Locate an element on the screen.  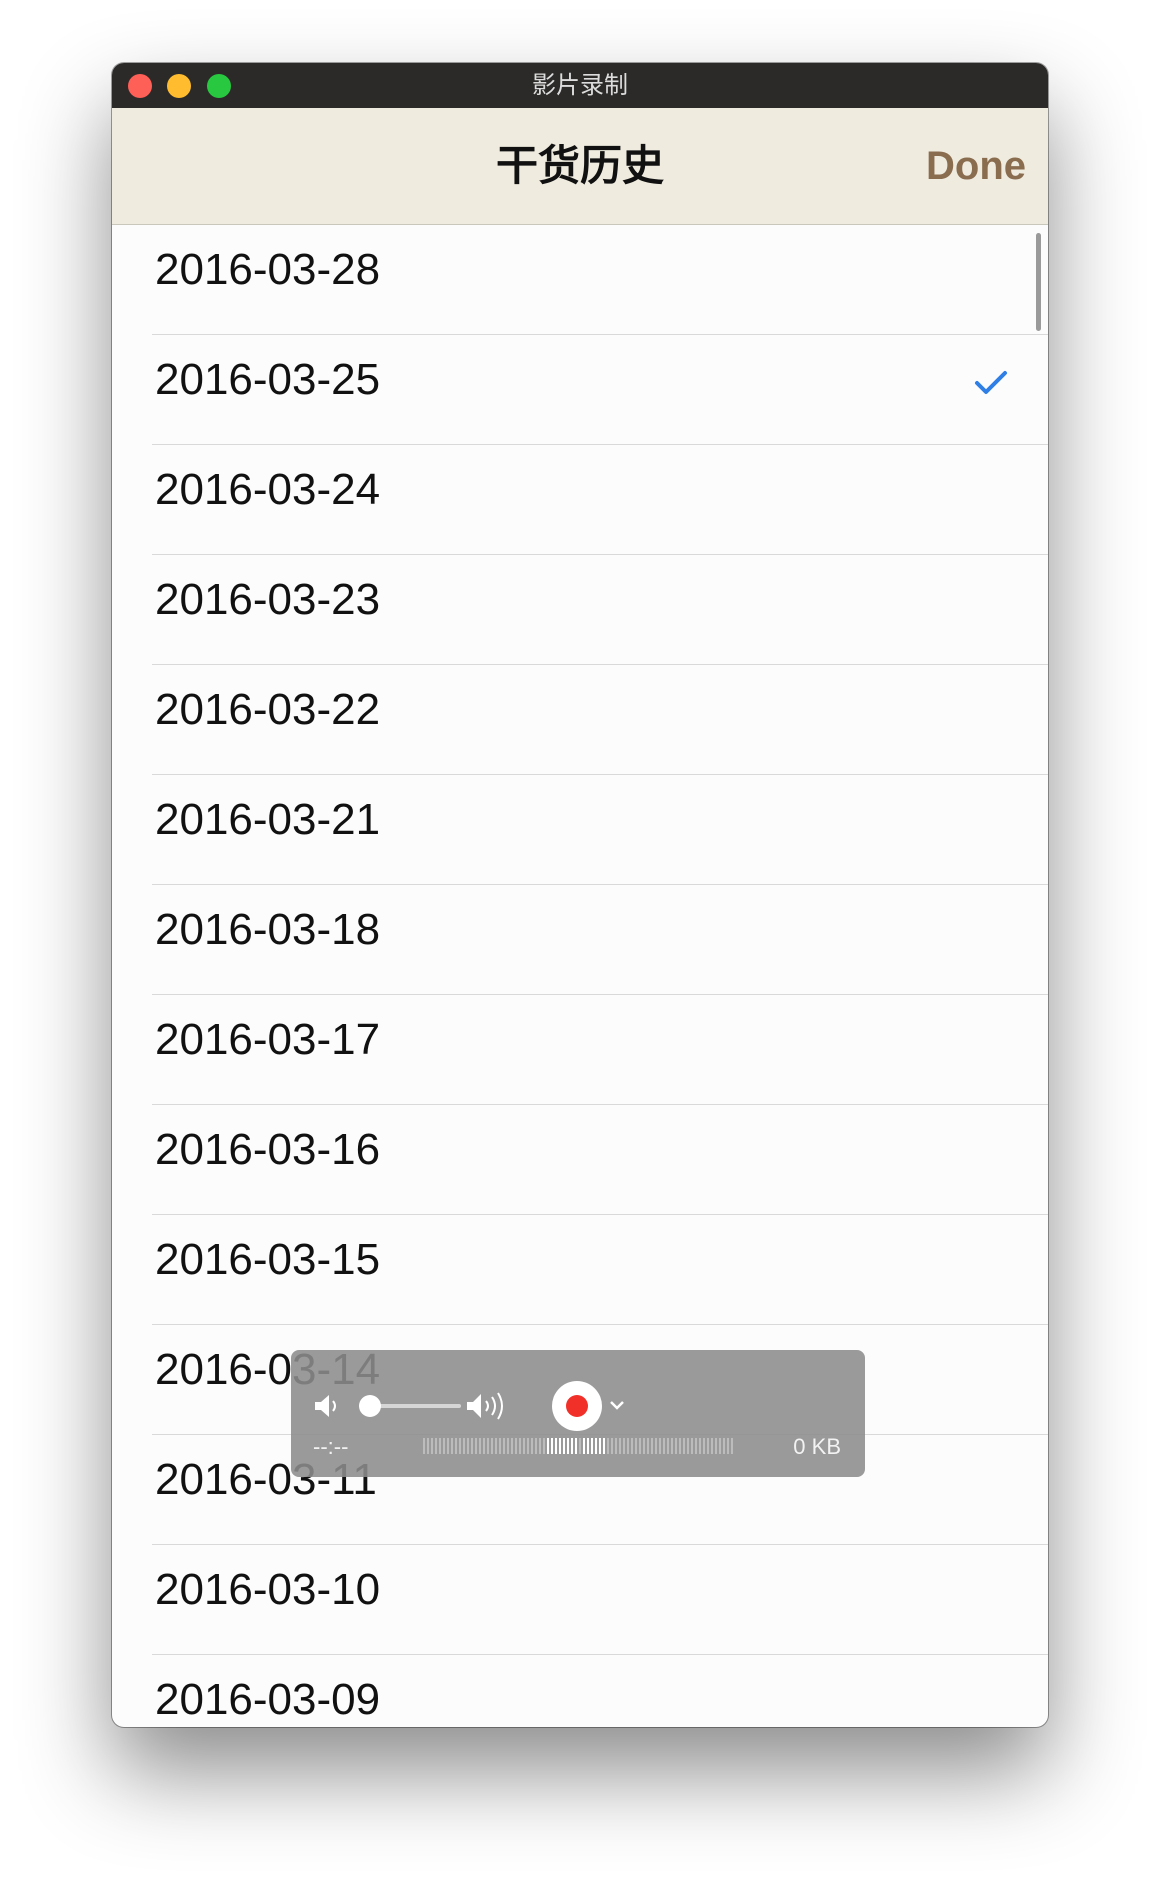
list-item-label: 2016-03-25 is located at coordinates (268, 379).